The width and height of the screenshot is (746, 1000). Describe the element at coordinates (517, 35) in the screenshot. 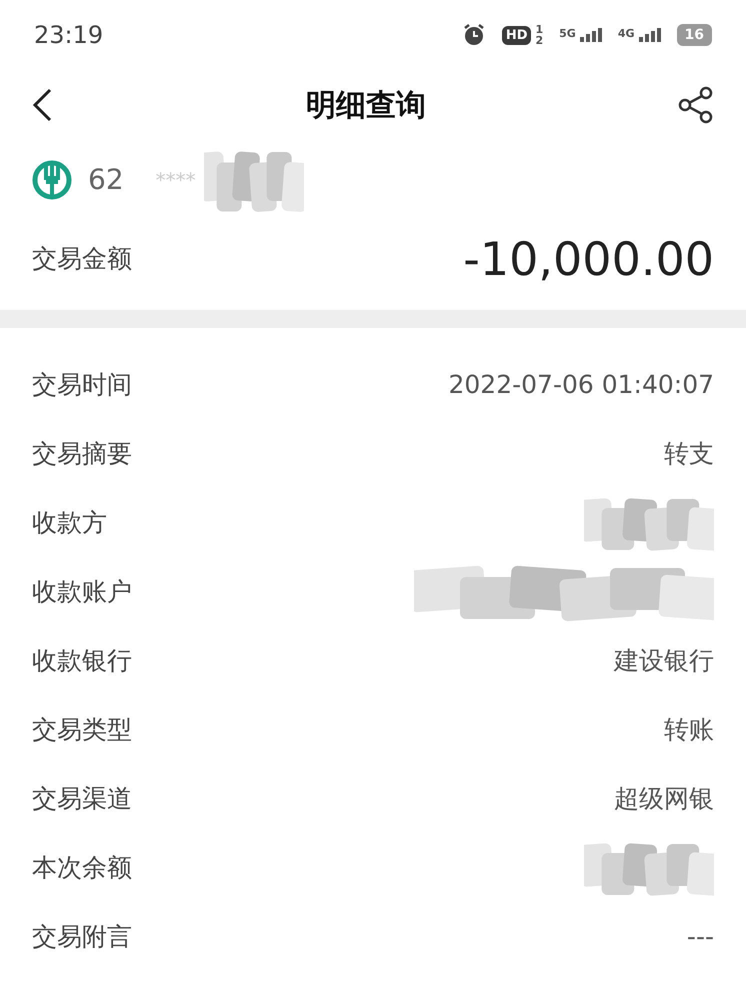

I see `hd-badge: HD` at that location.